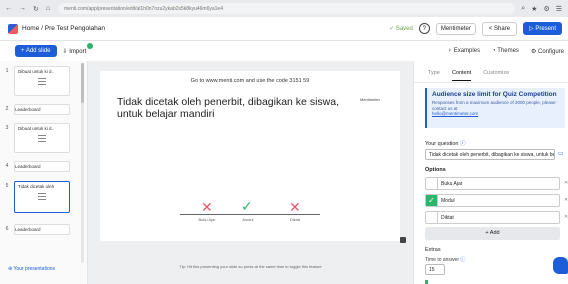 The width and height of the screenshot is (568, 284). I want to click on browser-extensions: ⌕ ★ ⚙ ☰, so click(541, 9).